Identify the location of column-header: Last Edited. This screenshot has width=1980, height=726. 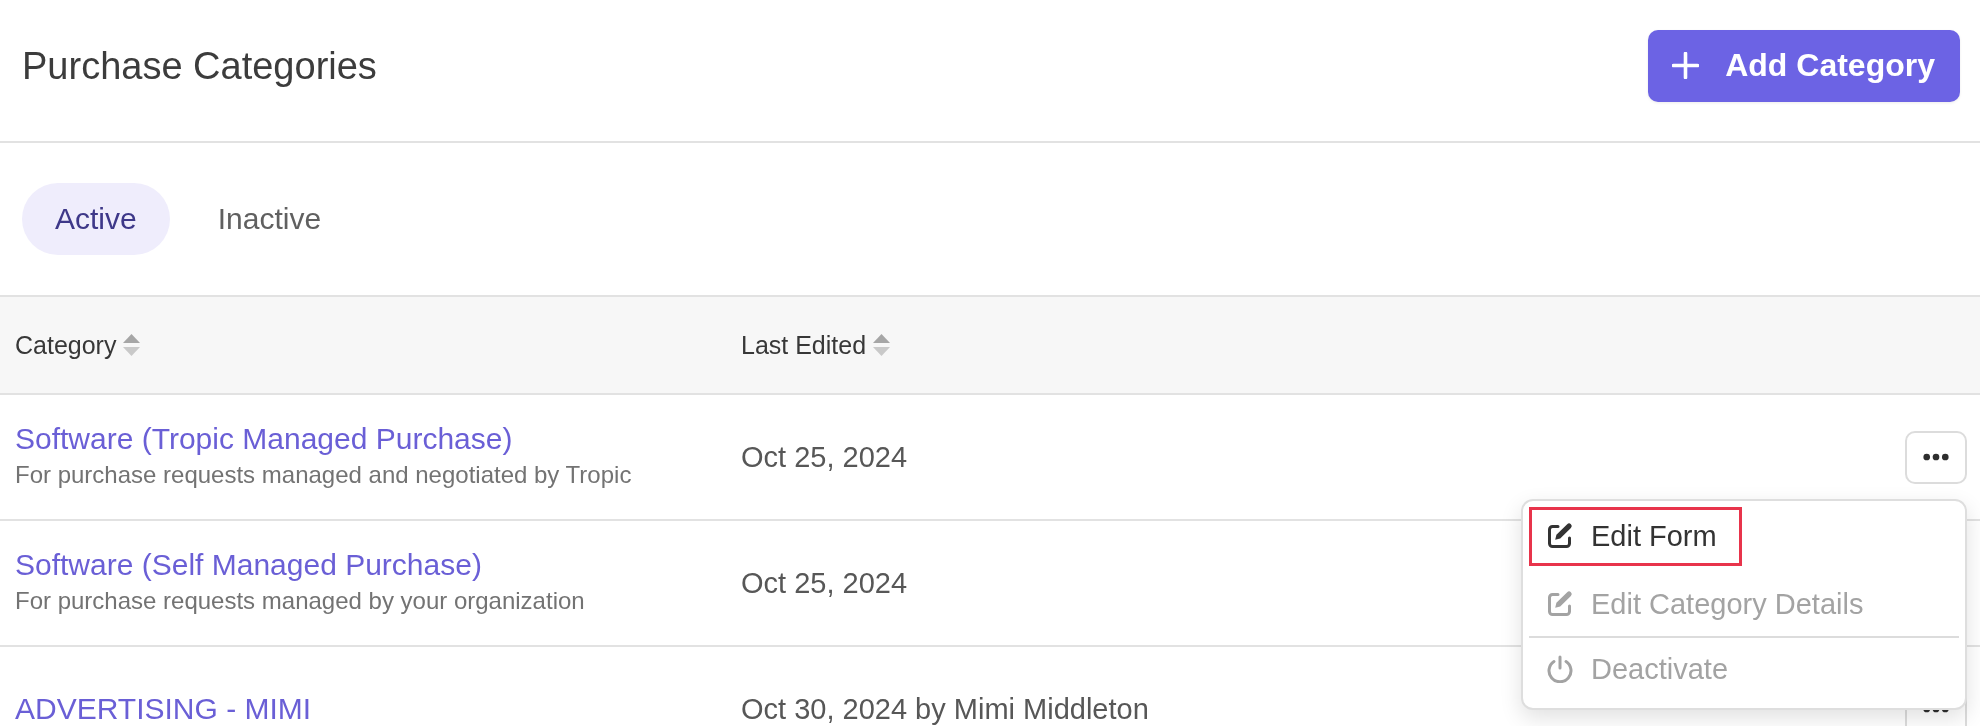
(816, 345).